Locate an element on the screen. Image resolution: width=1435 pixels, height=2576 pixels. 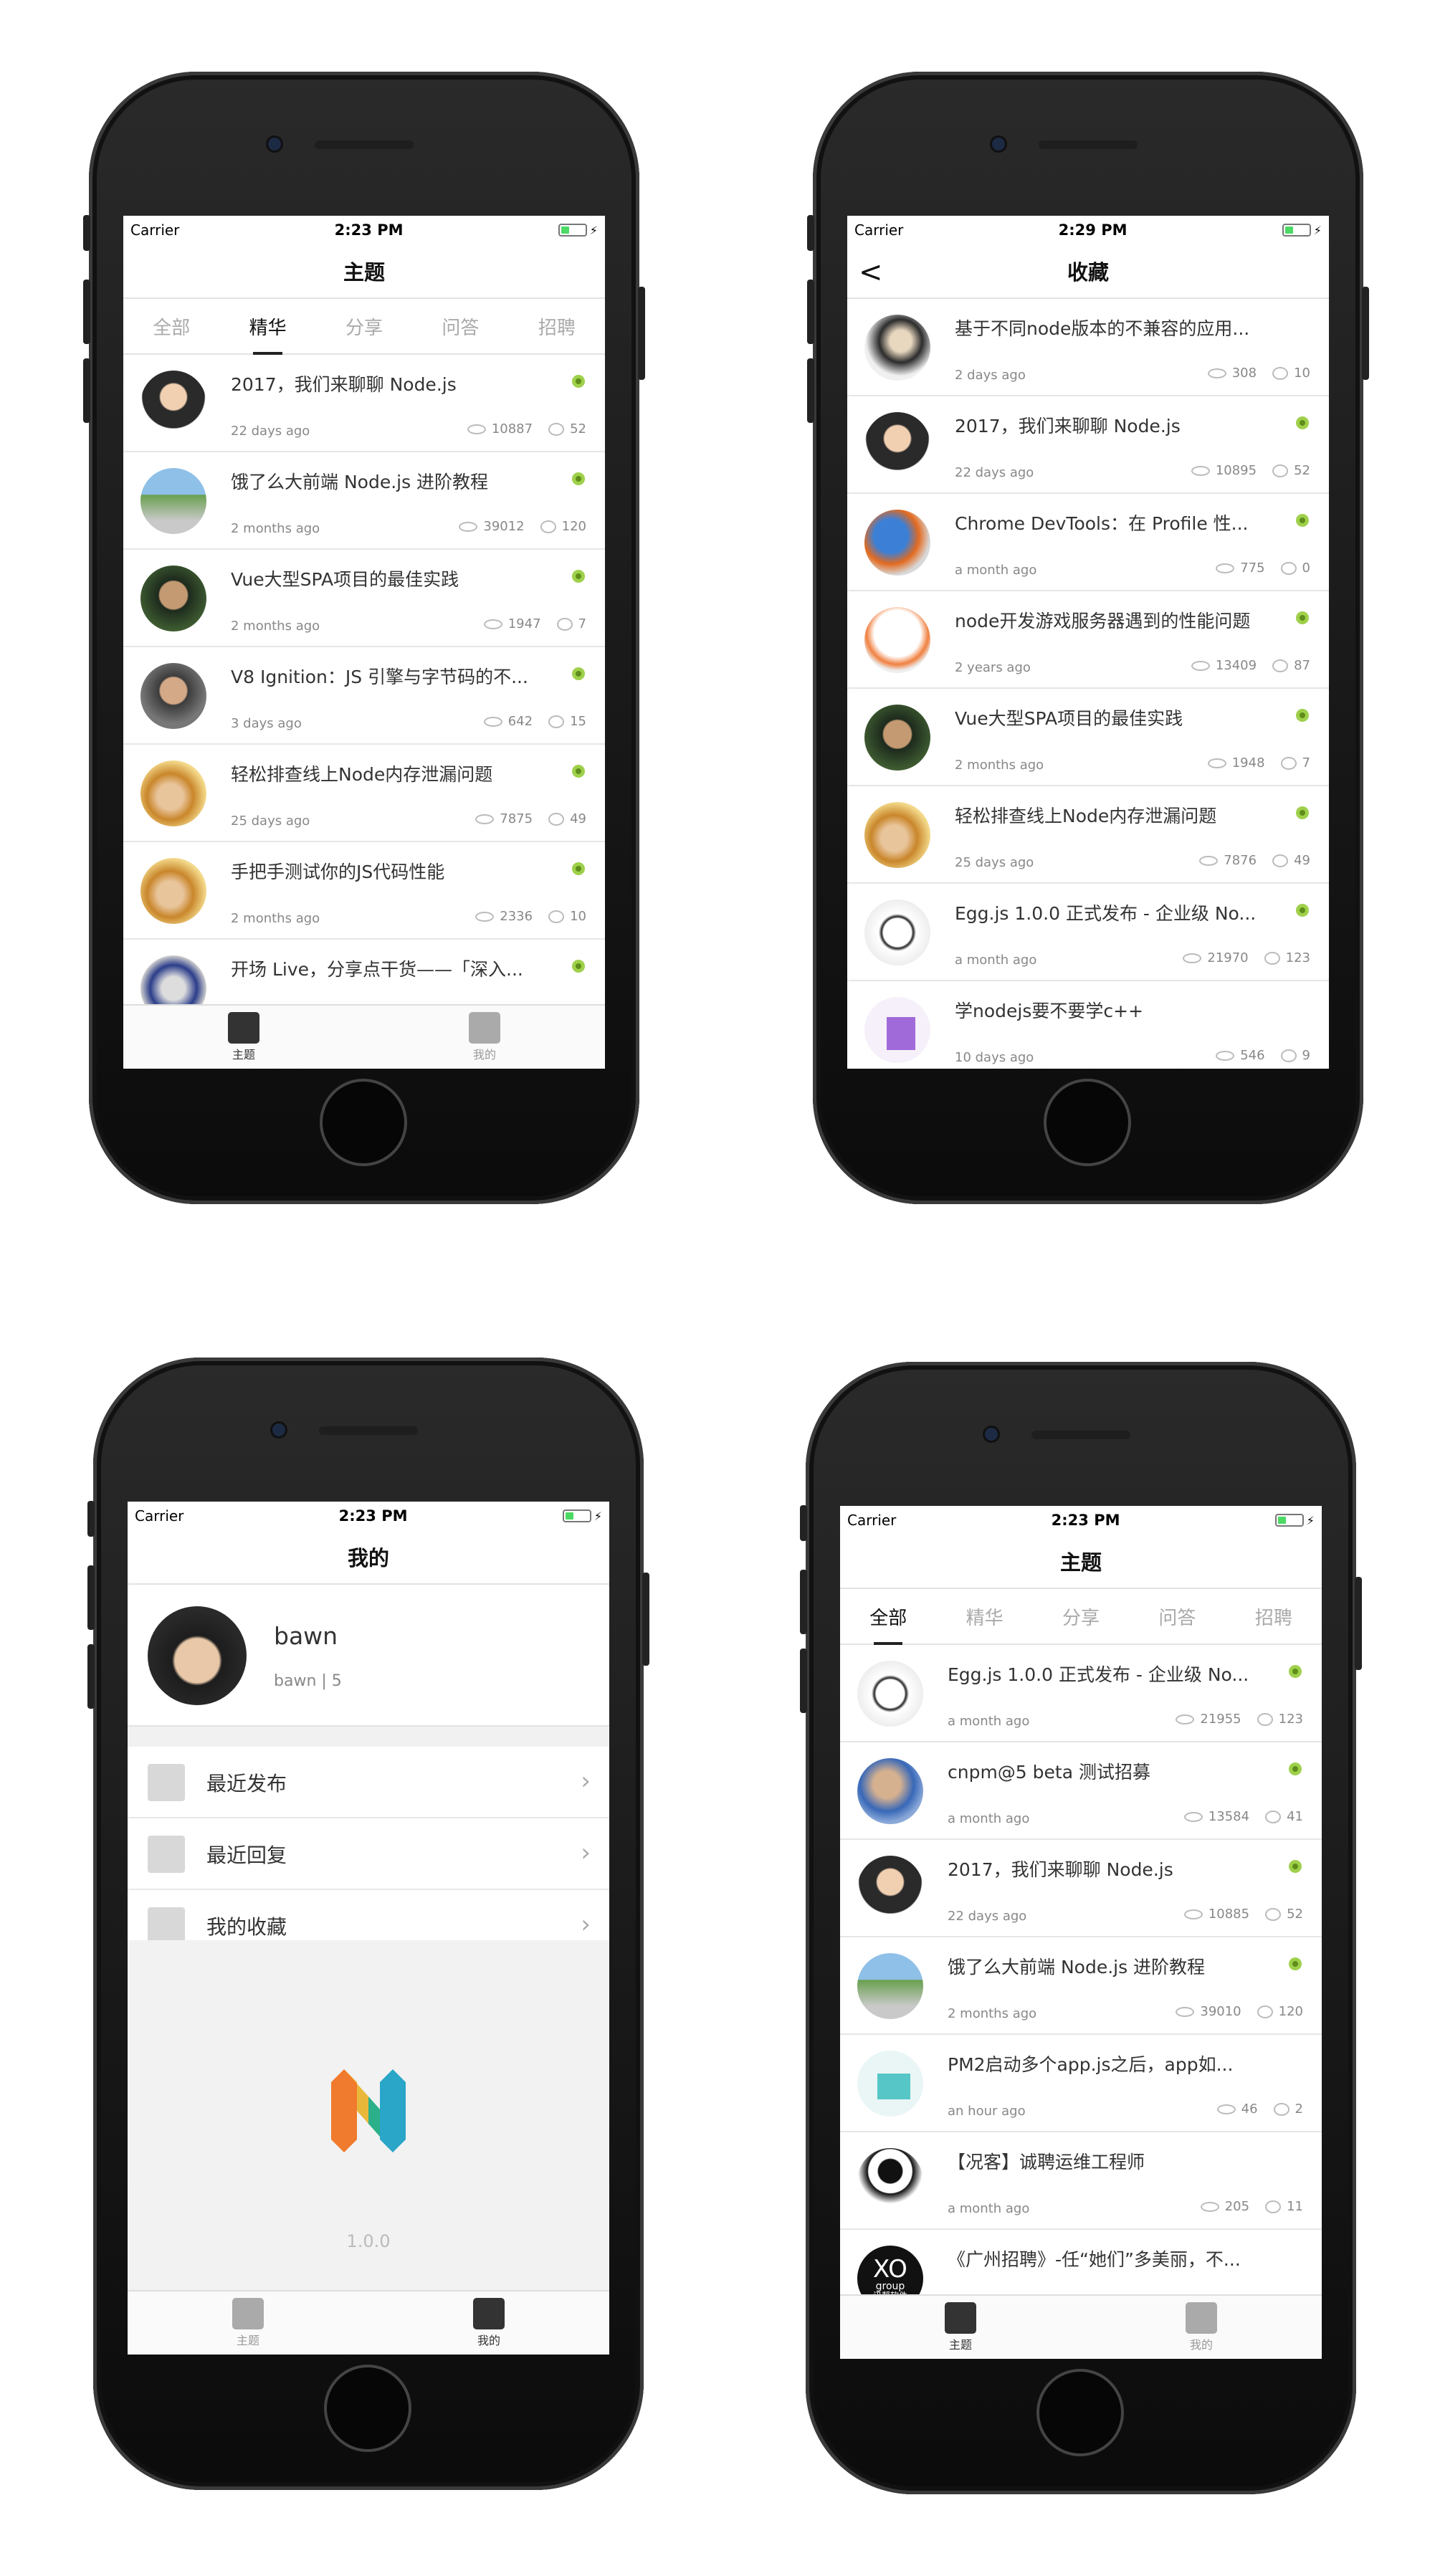
chevron-right-icon: › is located at coordinates (586, 1852).